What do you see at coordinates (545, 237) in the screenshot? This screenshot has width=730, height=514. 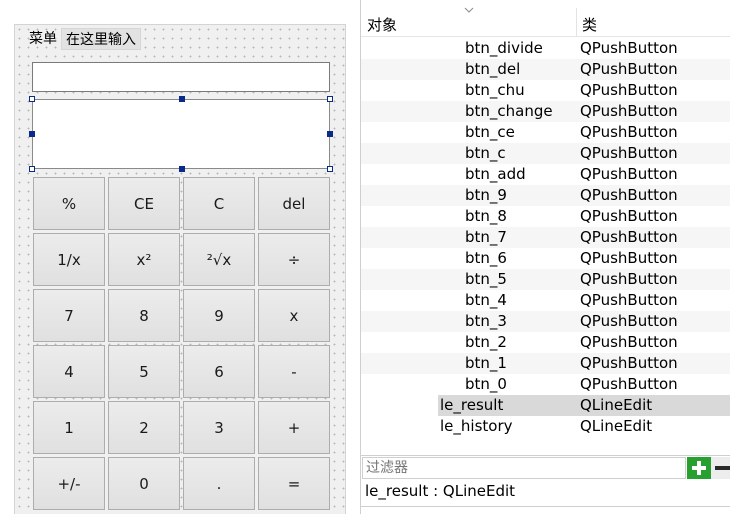 I see `tree-row: btn_7 QPushButton` at bounding box center [545, 237].